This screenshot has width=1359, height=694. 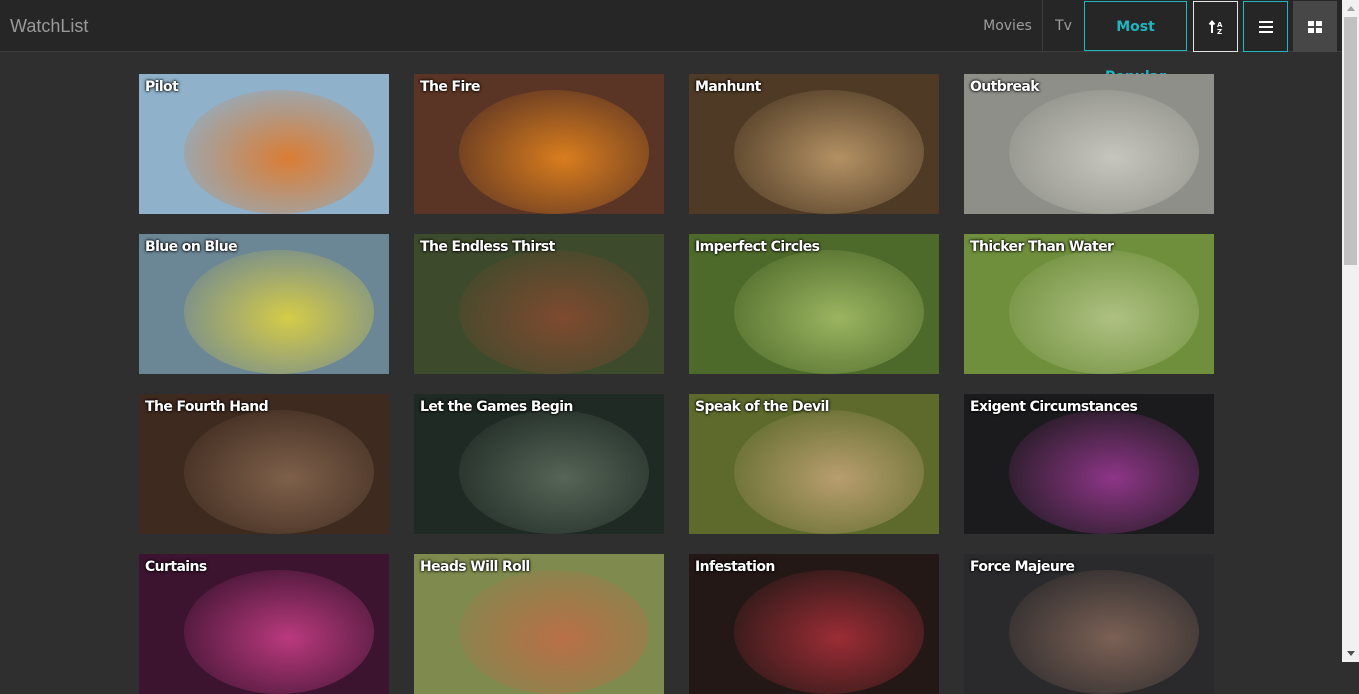 I want to click on episode-card: The Fire, so click(x=539, y=144).